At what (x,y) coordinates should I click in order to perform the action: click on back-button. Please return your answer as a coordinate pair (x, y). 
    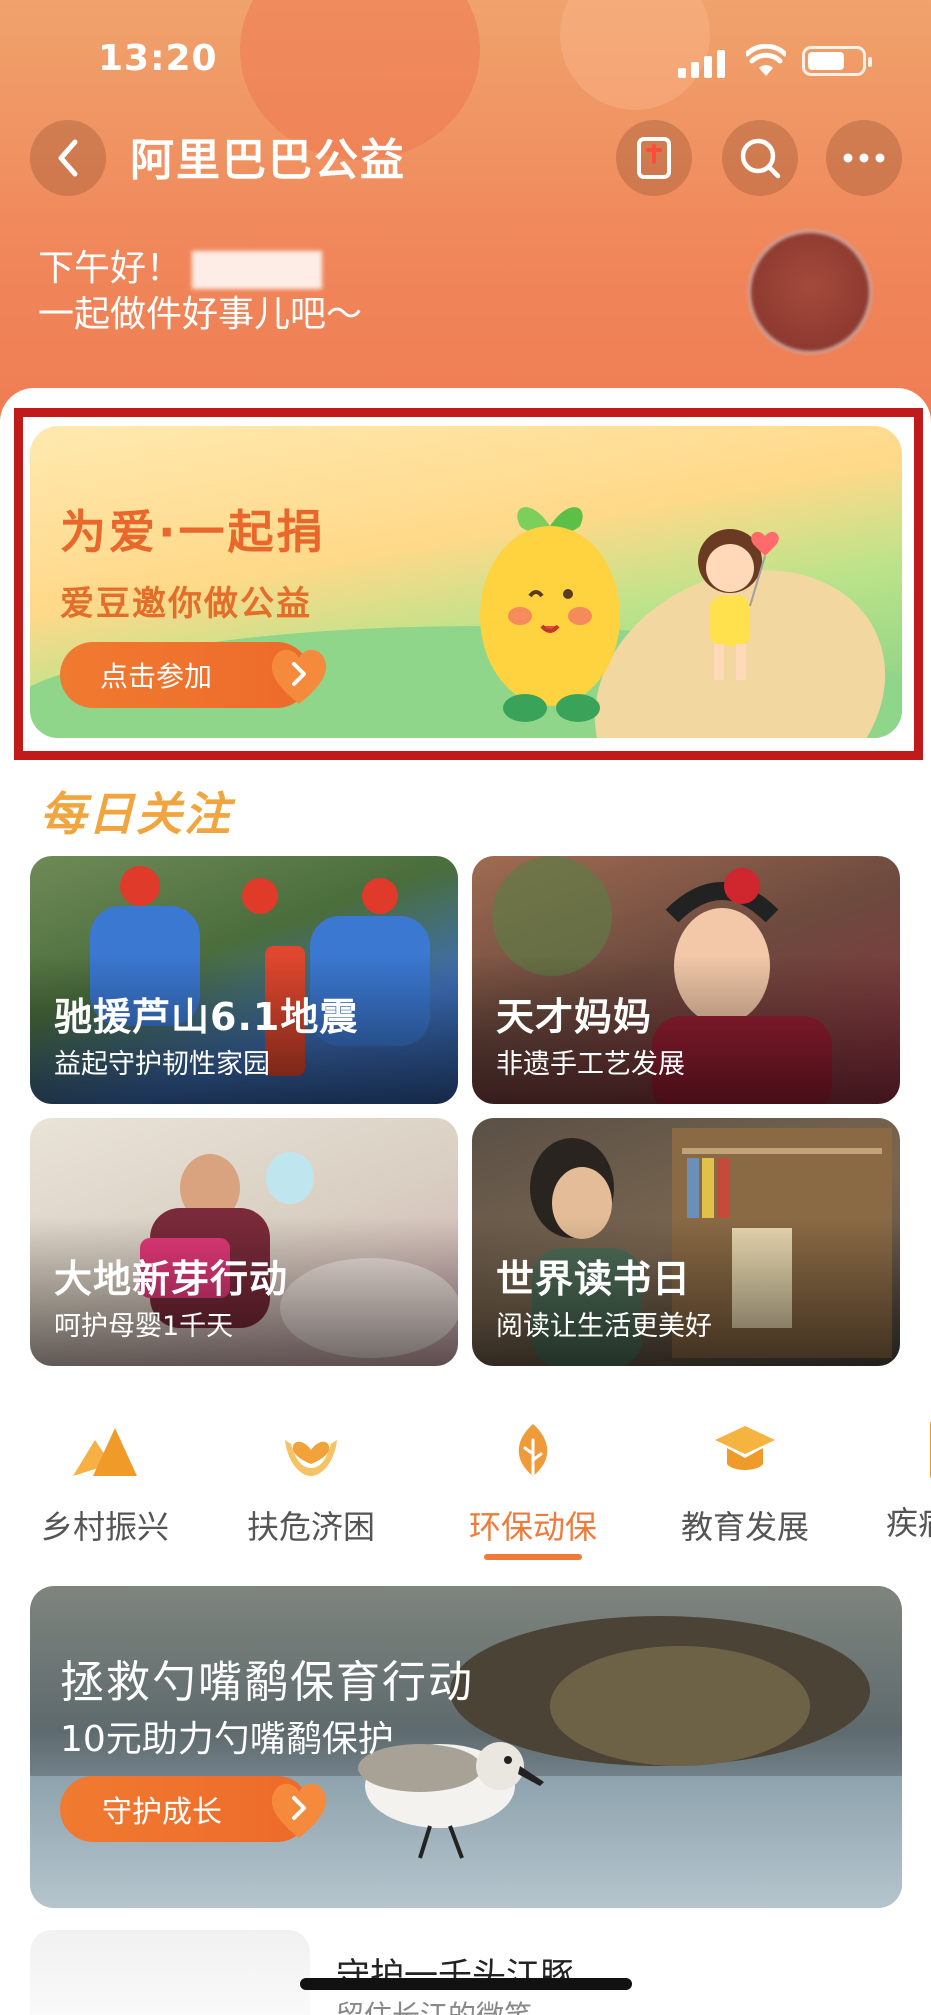
    Looking at the image, I should click on (68, 158).